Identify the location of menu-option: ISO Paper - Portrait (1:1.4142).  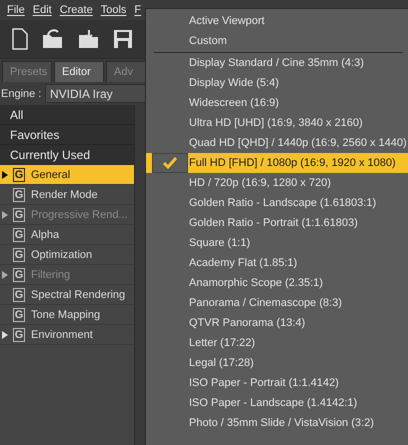
(277, 383).